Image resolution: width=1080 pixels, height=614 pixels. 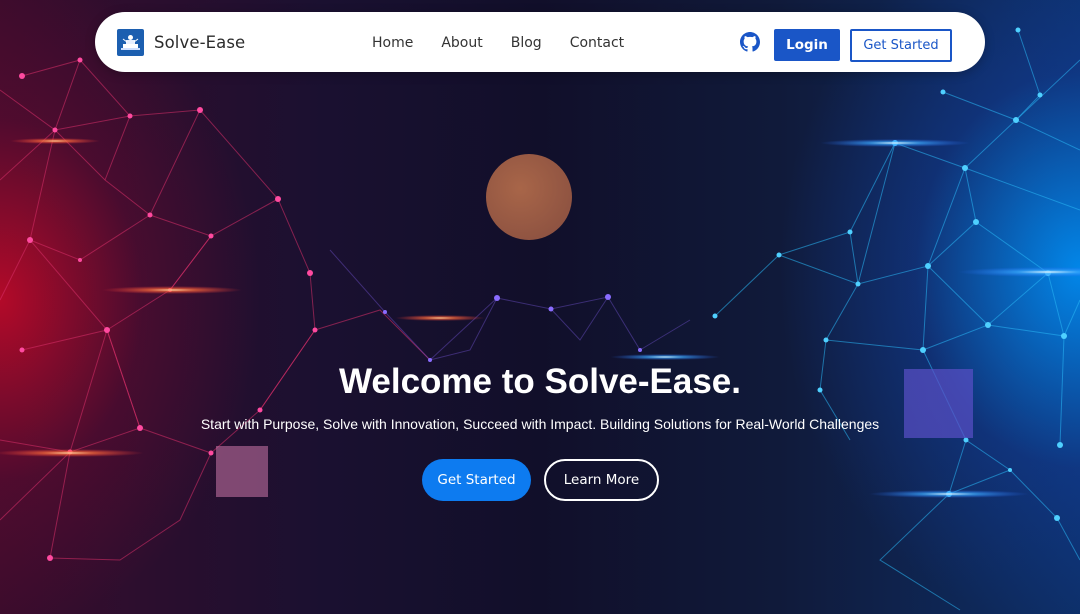 What do you see at coordinates (526, 43) in the screenshot?
I see `nav-link-blog: Blog` at bounding box center [526, 43].